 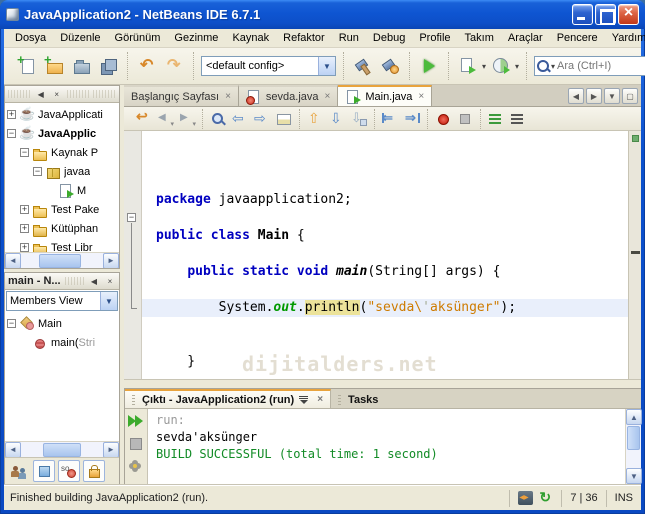 What do you see at coordinates (69, 471) in the screenshot?
I see `show-static-filter-button` at bounding box center [69, 471].